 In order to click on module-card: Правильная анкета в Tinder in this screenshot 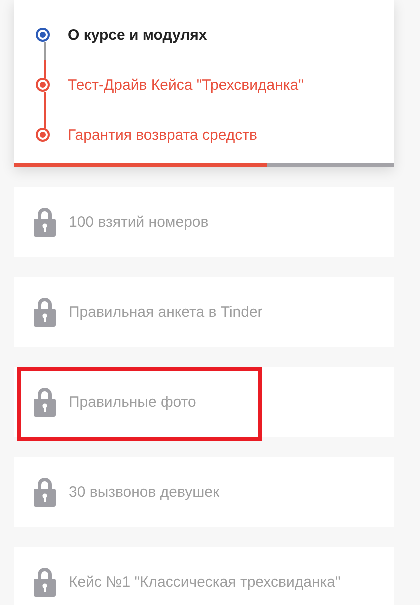, I will do `click(204, 312)`.